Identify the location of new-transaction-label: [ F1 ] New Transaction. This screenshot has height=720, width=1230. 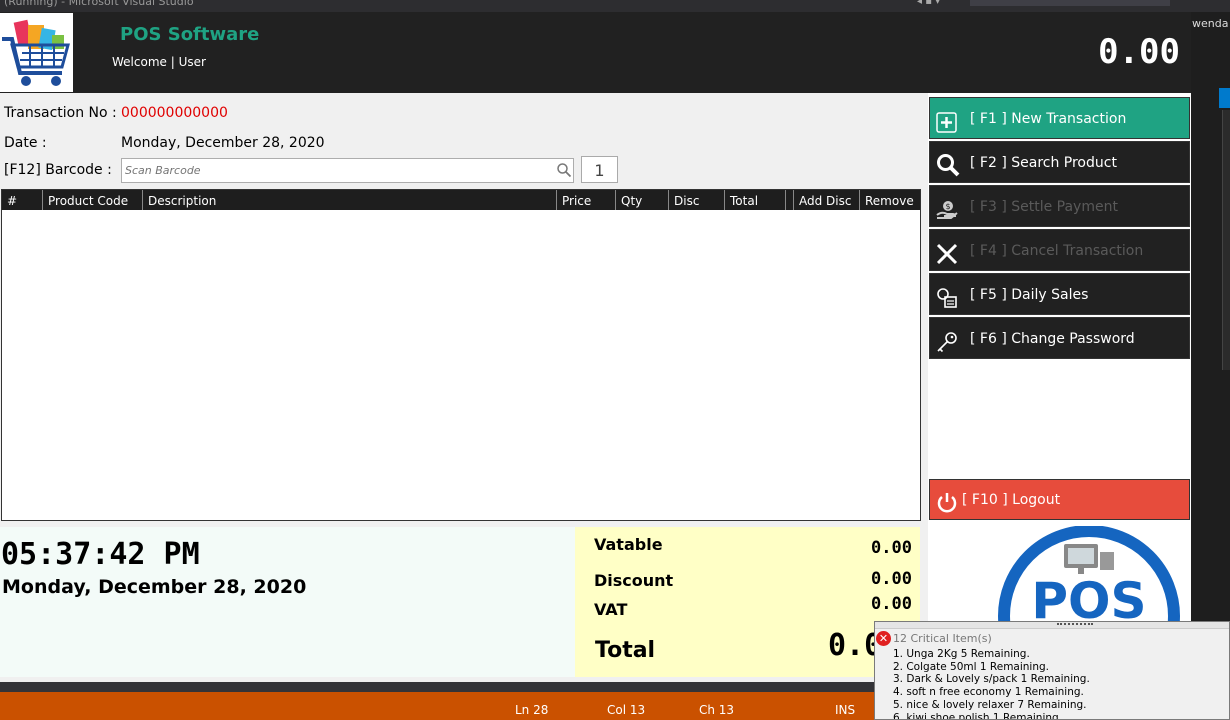
(1048, 119).